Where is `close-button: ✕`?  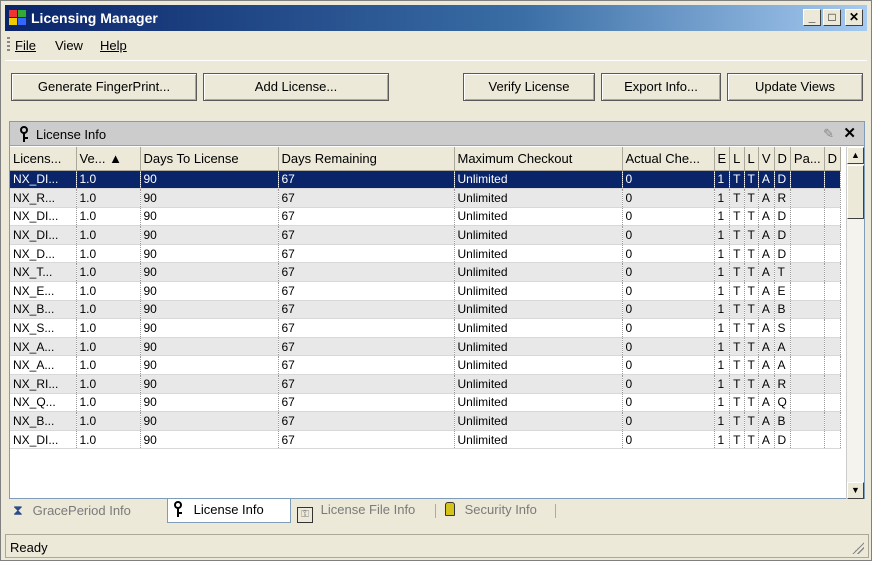 close-button: ✕ is located at coordinates (854, 17).